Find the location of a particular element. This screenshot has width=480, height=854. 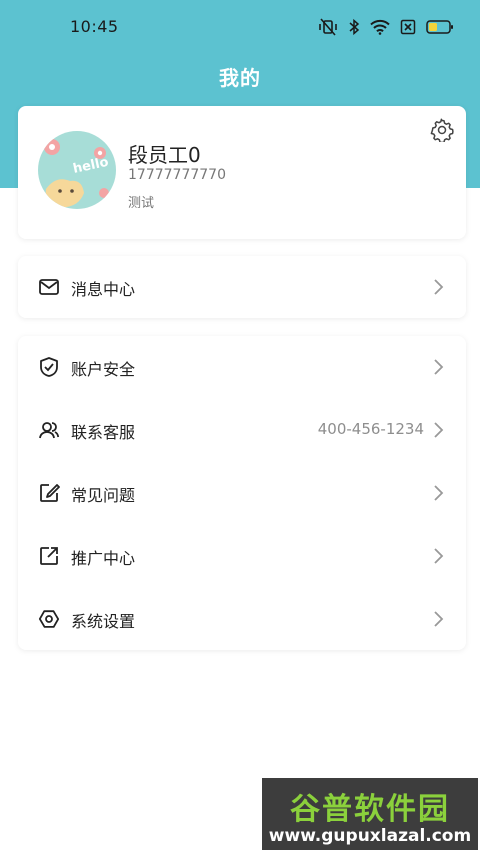

menu-item-label: 推广中心 is located at coordinates (103, 558).